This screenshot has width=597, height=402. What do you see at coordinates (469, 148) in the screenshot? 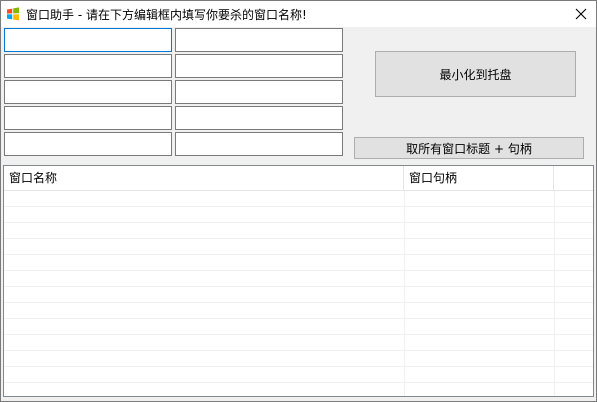
I see `get-window-titles-button: 取所有窗口标题 + 句柄` at bounding box center [469, 148].